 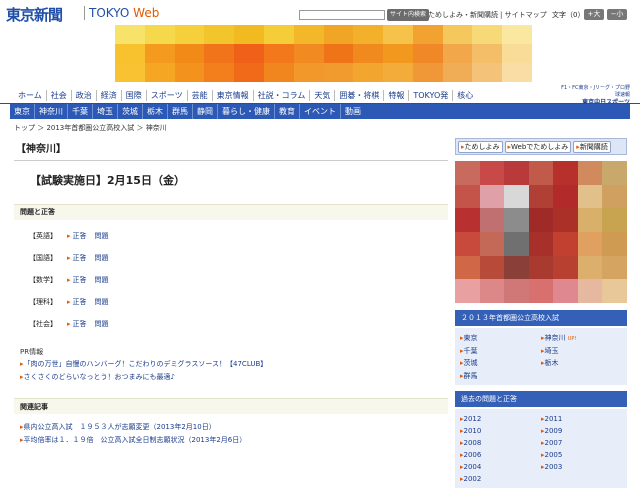 What do you see at coordinates (551, 443) in the screenshot?
I see `year-link: ▸2007` at bounding box center [551, 443].